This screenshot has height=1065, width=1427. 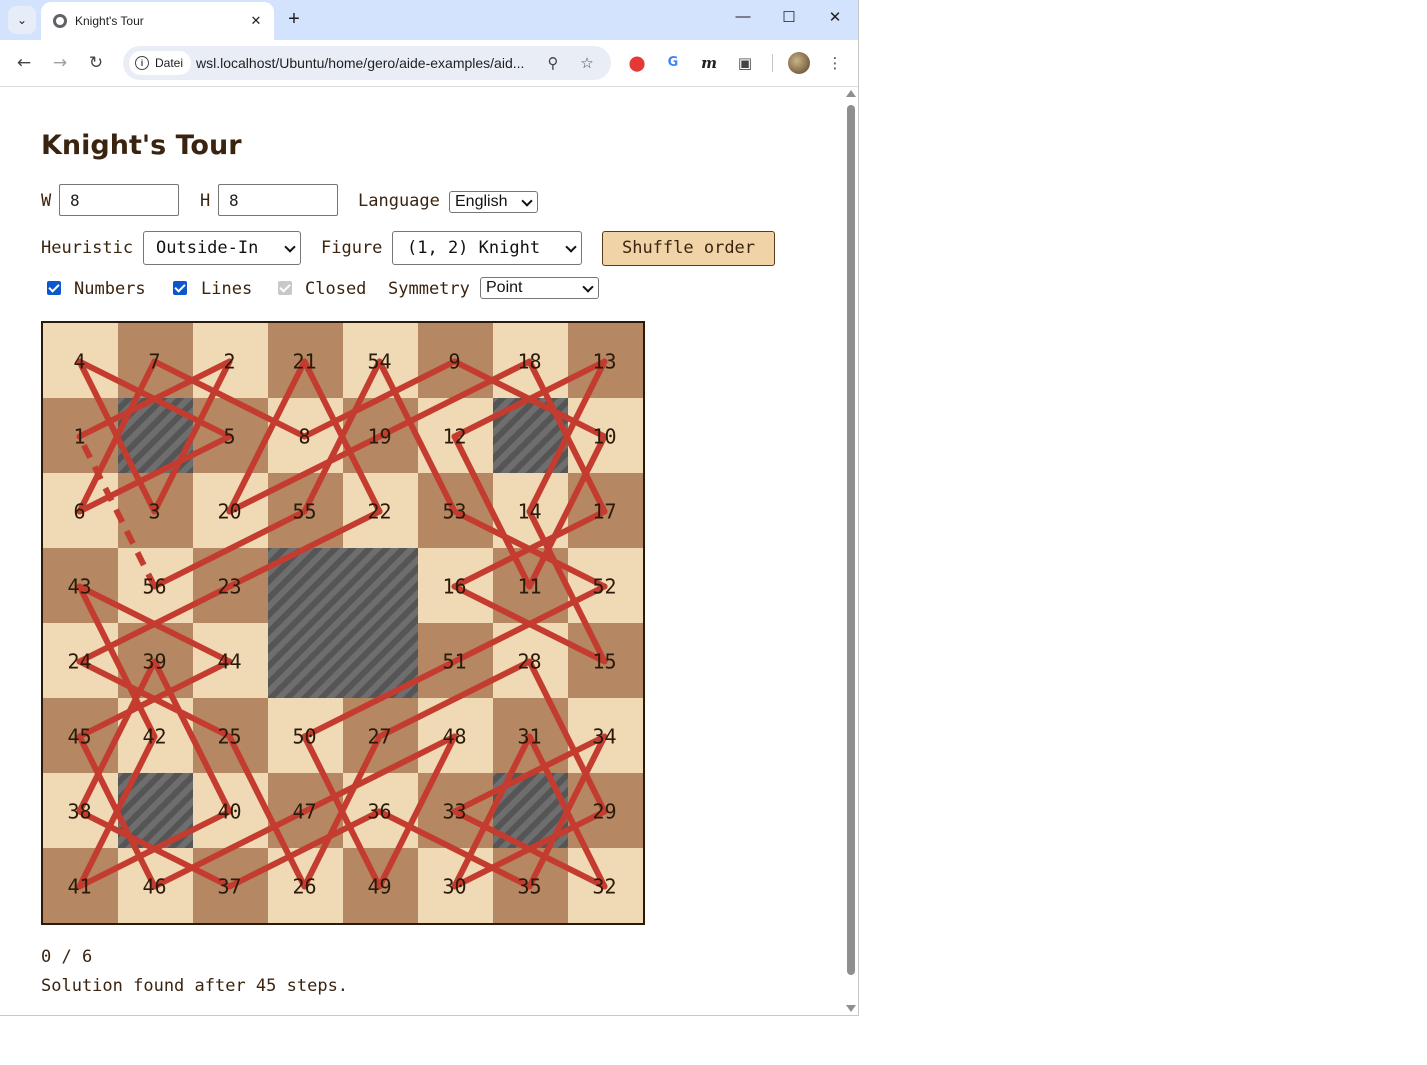 I want to click on square-number: 12, so click(x=454, y=437).